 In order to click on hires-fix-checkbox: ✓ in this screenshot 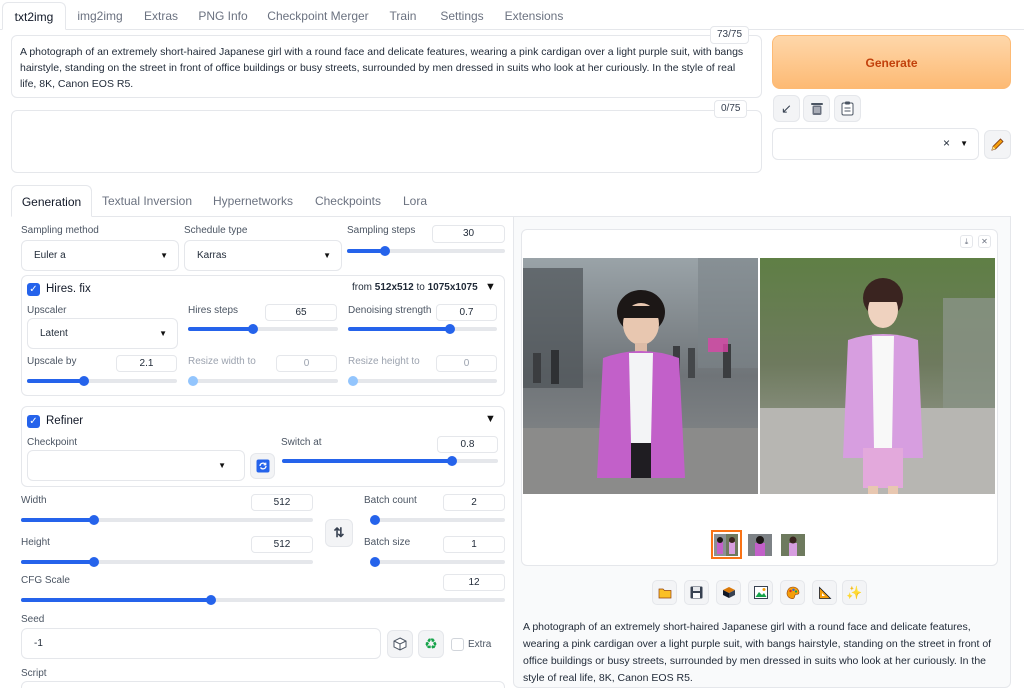, I will do `click(33, 289)`.